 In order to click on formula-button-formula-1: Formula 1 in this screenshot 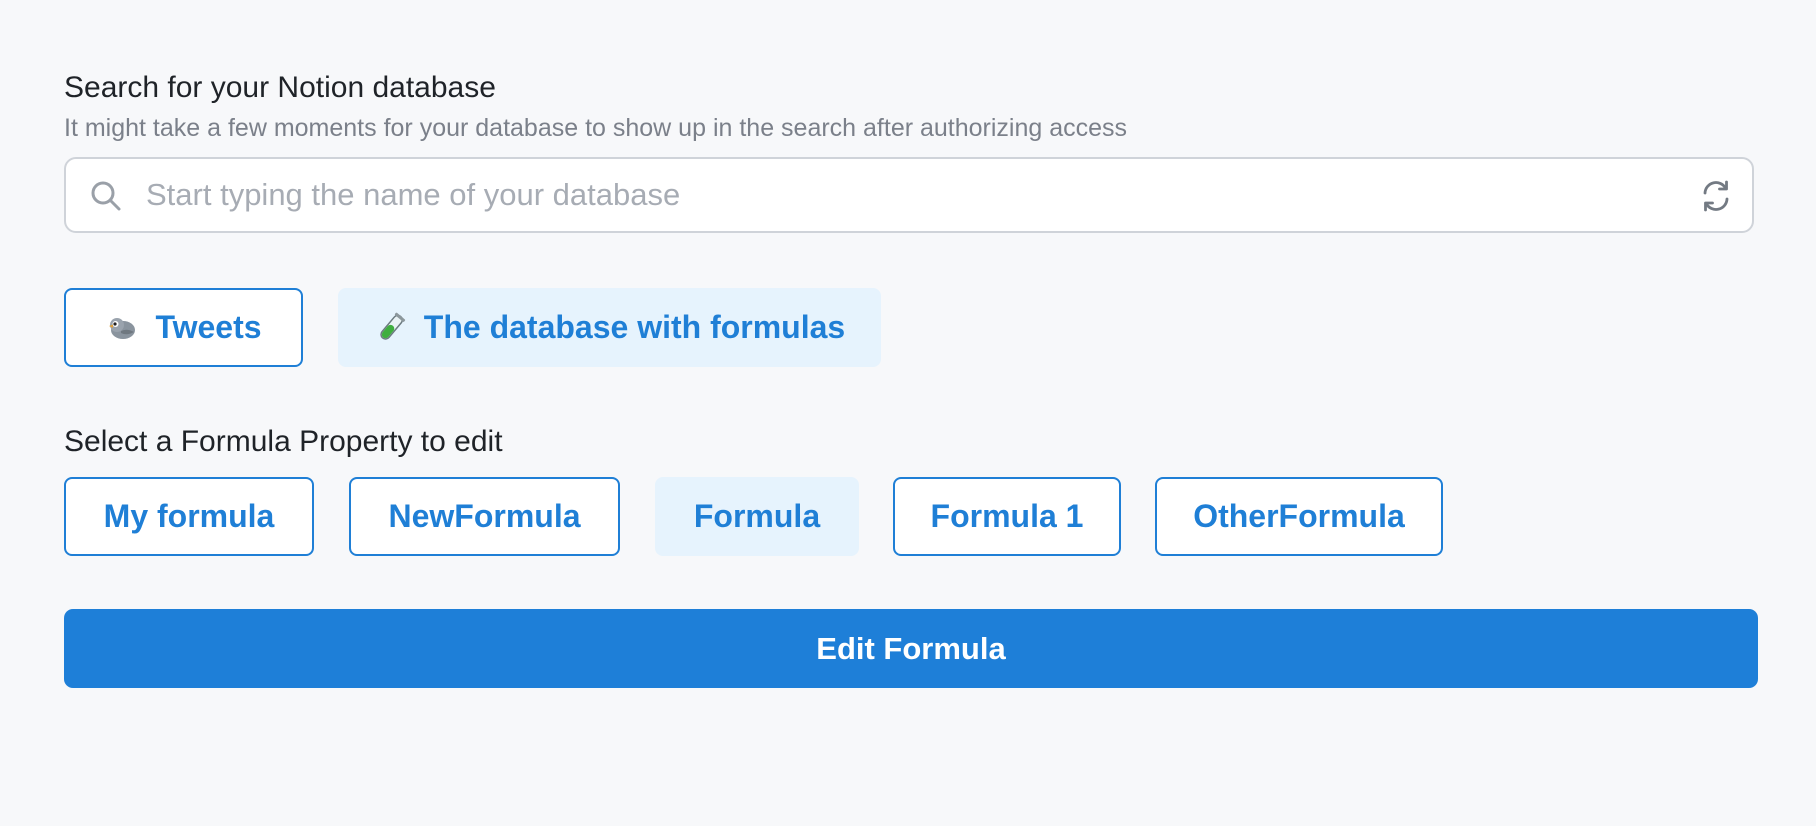, I will do `click(1007, 516)`.